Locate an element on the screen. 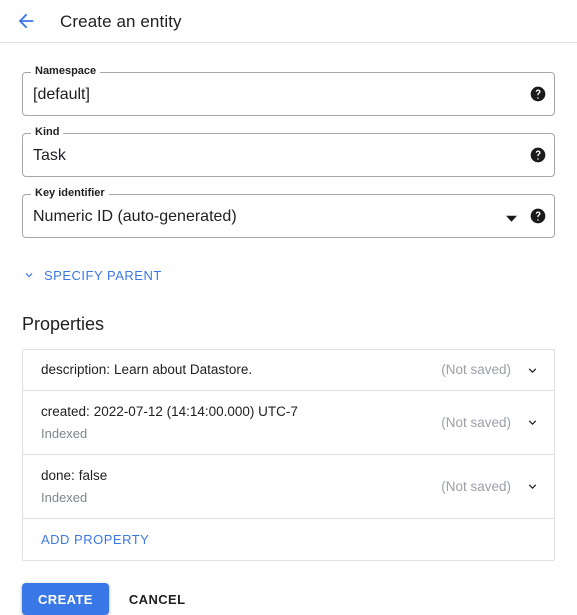 This screenshot has width=577, height=615. property-main-line: created: 2022-07-12 (14:14:00.000) UTC-7 is located at coordinates (169, 412).